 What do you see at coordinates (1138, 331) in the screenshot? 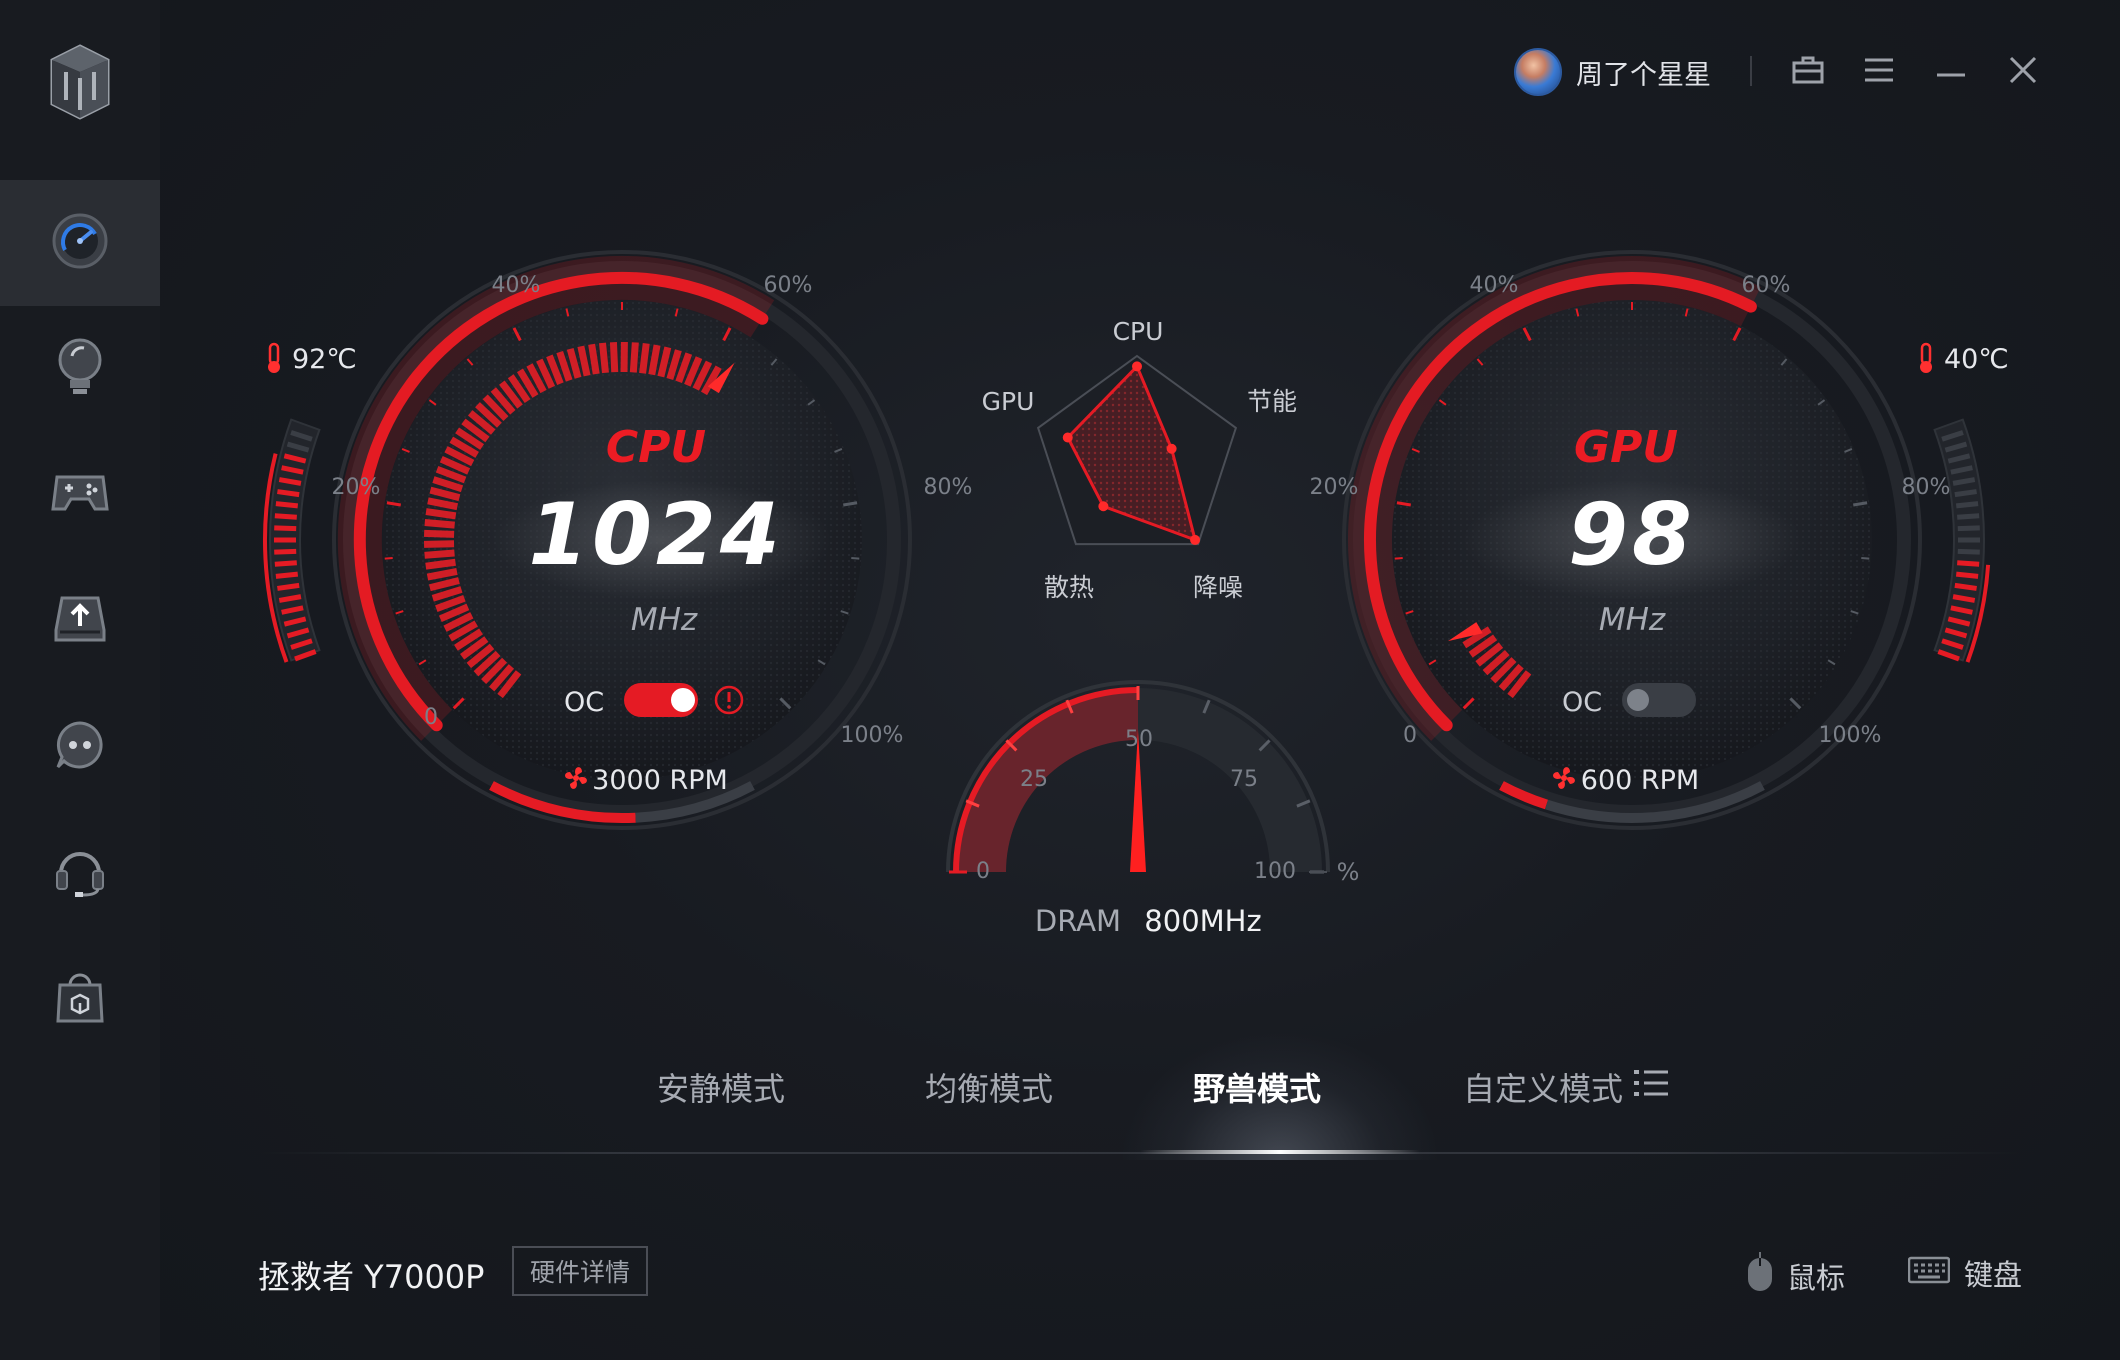
I see `radar-label-cpu: CPU` at bounding box center [1138, 331].